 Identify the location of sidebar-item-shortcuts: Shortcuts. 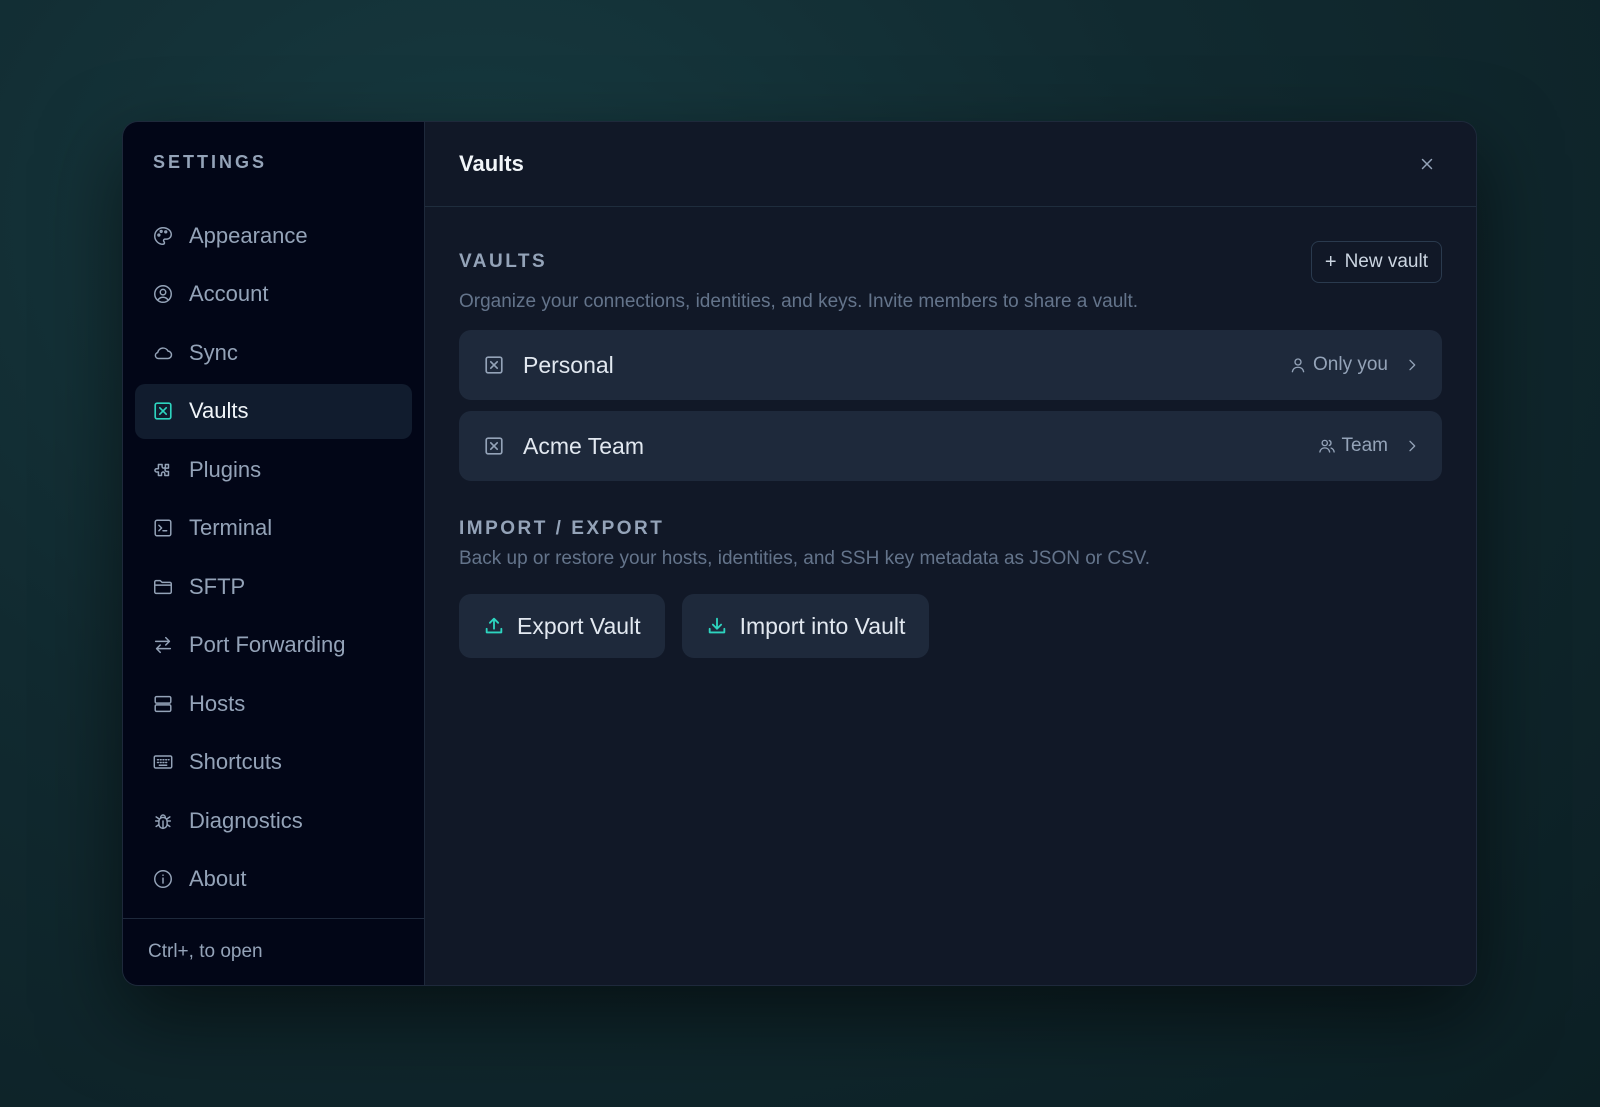
(273, 762).